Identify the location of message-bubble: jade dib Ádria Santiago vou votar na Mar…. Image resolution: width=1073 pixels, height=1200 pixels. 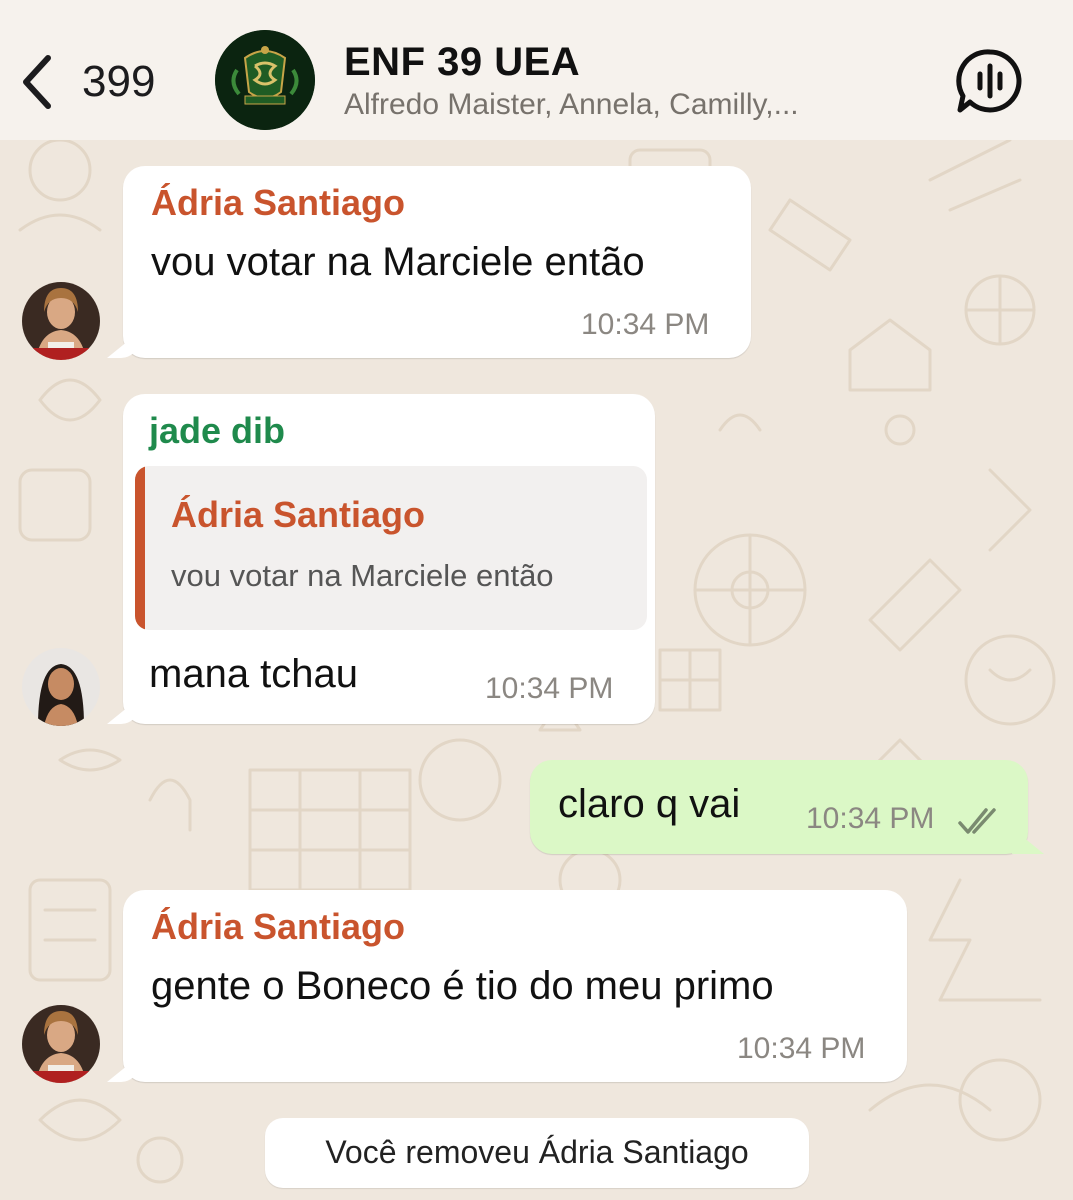
(389, 559).